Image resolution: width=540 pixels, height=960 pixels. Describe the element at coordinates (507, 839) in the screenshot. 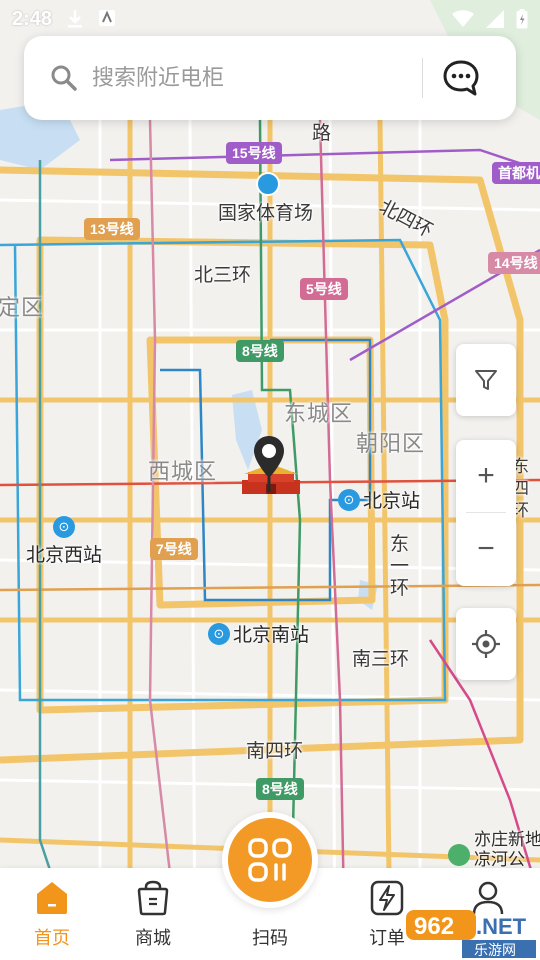

I see `station-label: 亦庄新地` at that location.